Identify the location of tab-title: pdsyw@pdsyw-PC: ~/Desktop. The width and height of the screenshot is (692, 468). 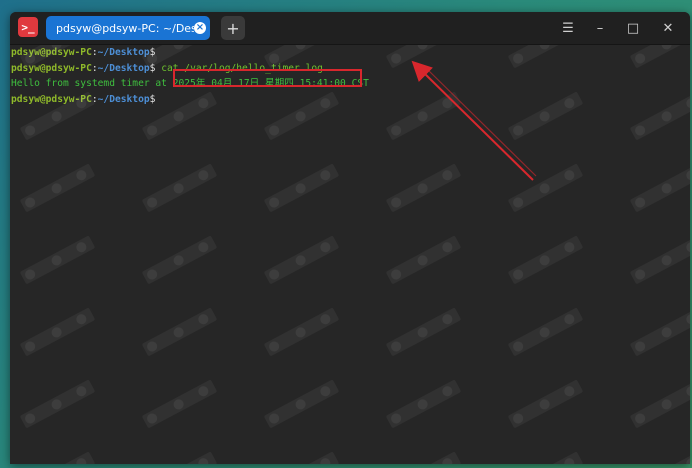
(125, 28).